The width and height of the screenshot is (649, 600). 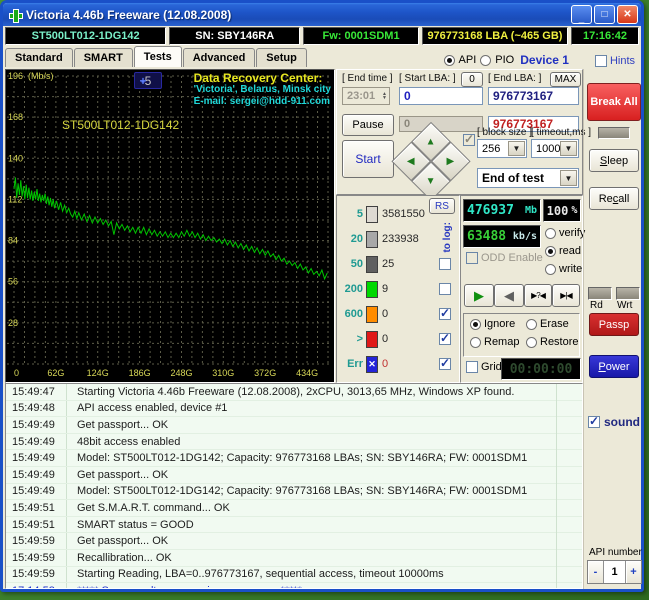 I want to click on remap-radio, so click(x=475, y=342).